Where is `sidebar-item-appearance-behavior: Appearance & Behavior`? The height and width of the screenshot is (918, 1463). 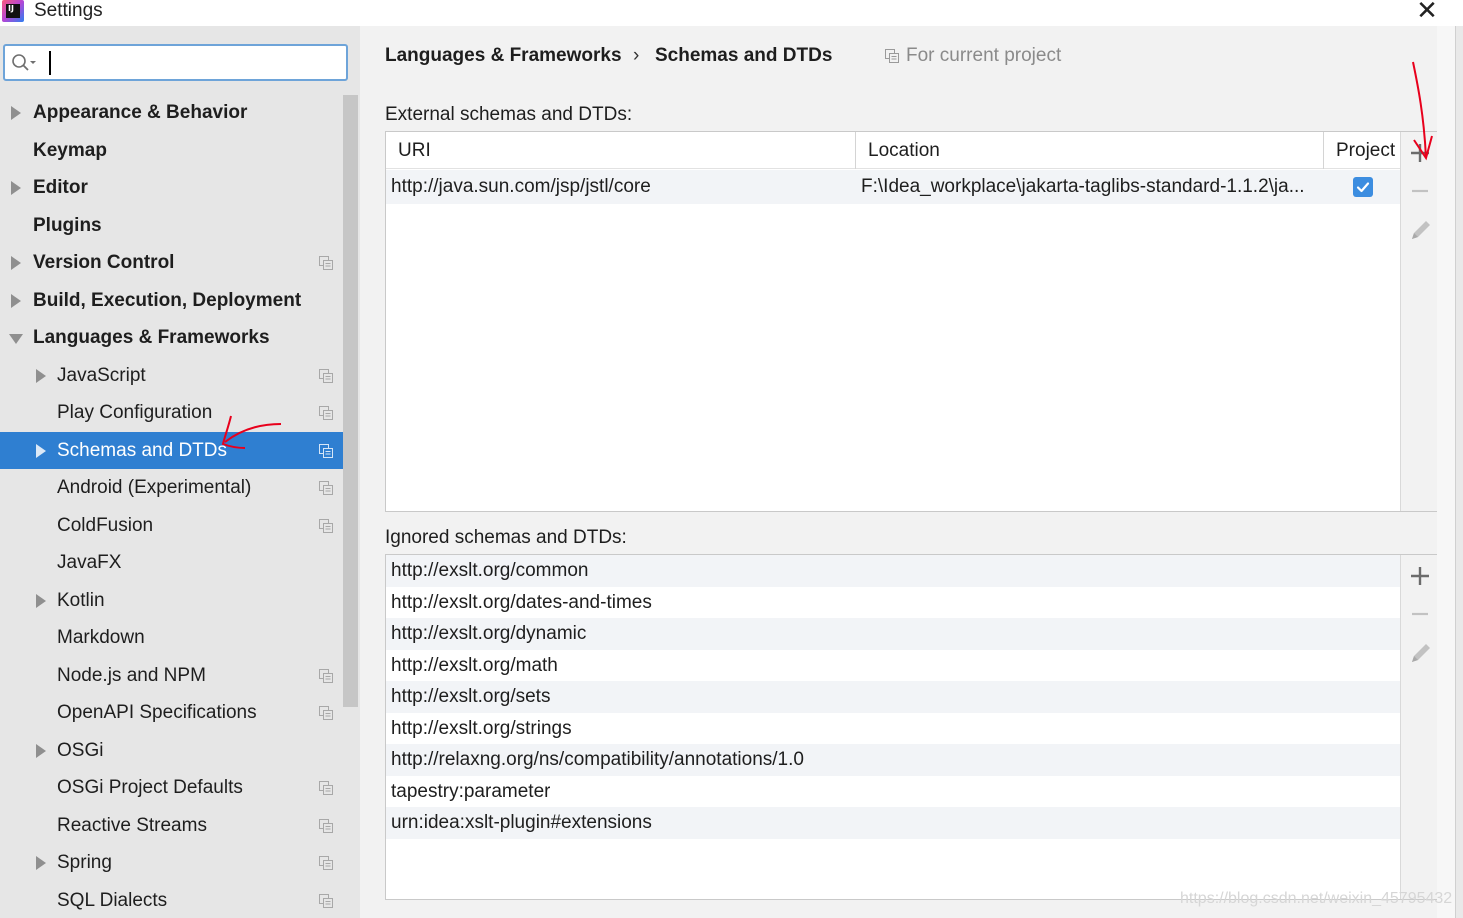
sidebar-item-appearance-behavior: Appearance & Behavior is located at coordinates (180, 112).